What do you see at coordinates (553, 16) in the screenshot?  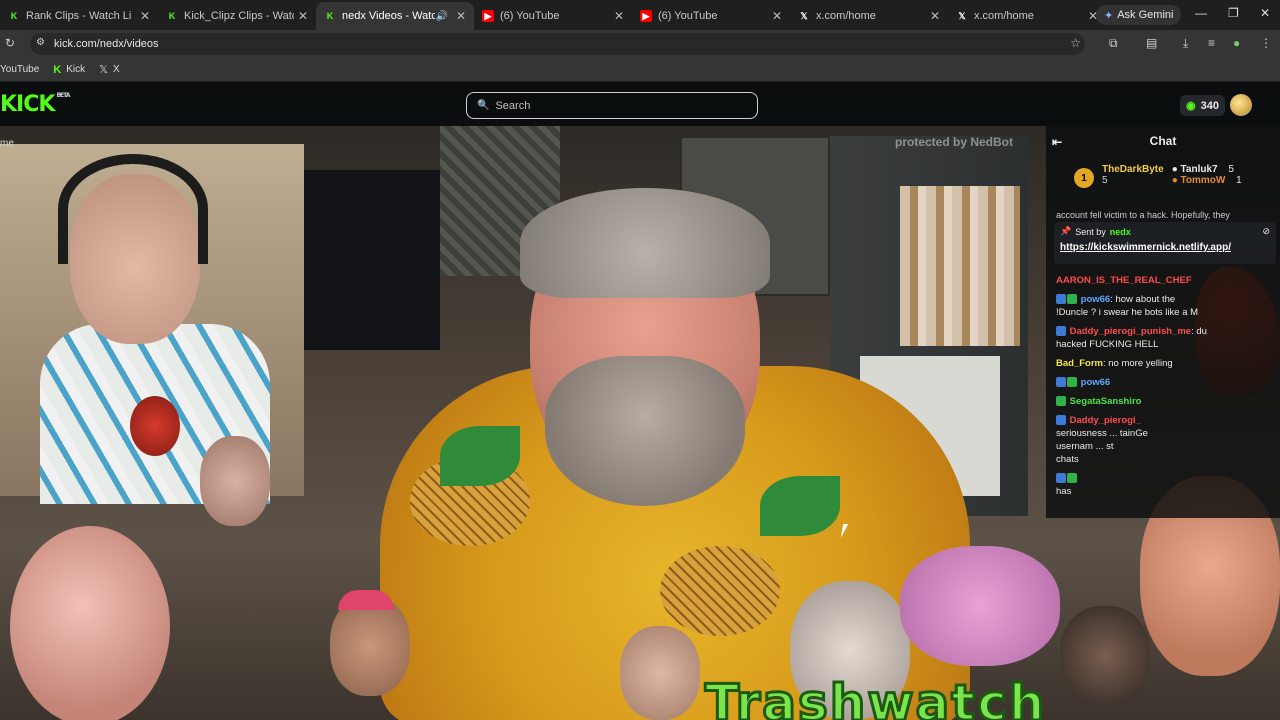 I see `tab-youtube-1: ▶ (6) YouTube ✕` at bounding box center [553, 16].